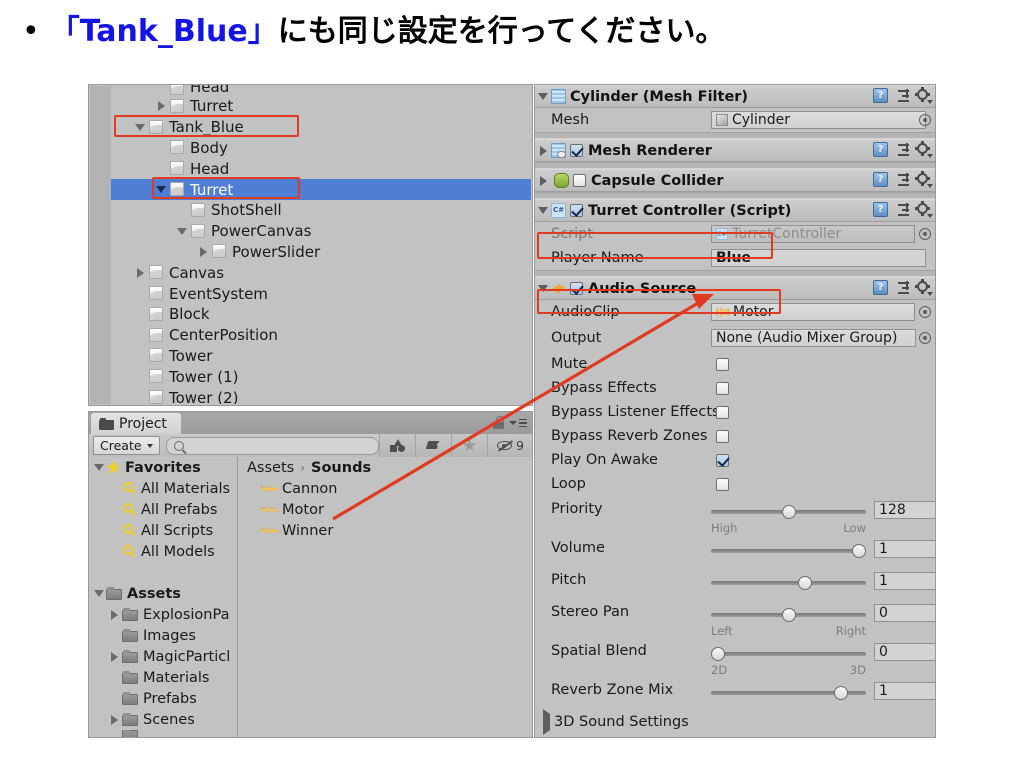 Image resolution: width=1024 pixels, height=768 pixels. What do you see at coordinates (321, 148) in the screenshot?
I see `hierarchy-item-body: Body` at bounding box center [321, 148].